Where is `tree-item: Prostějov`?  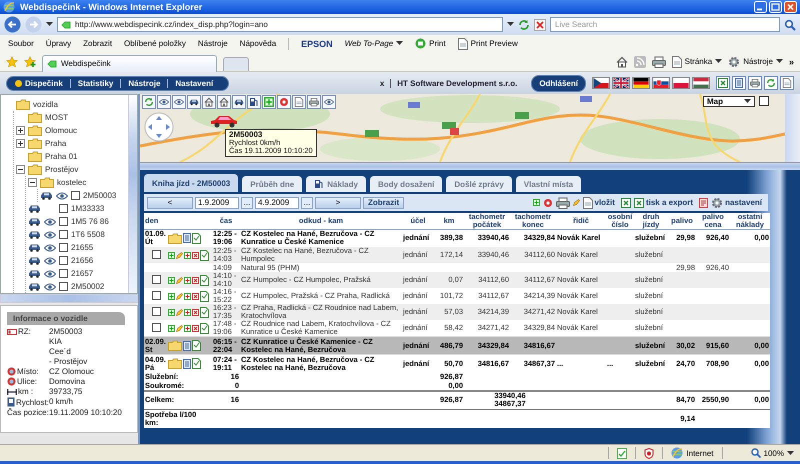
tree-item: Prostějov is located at coordinates (61, 169).